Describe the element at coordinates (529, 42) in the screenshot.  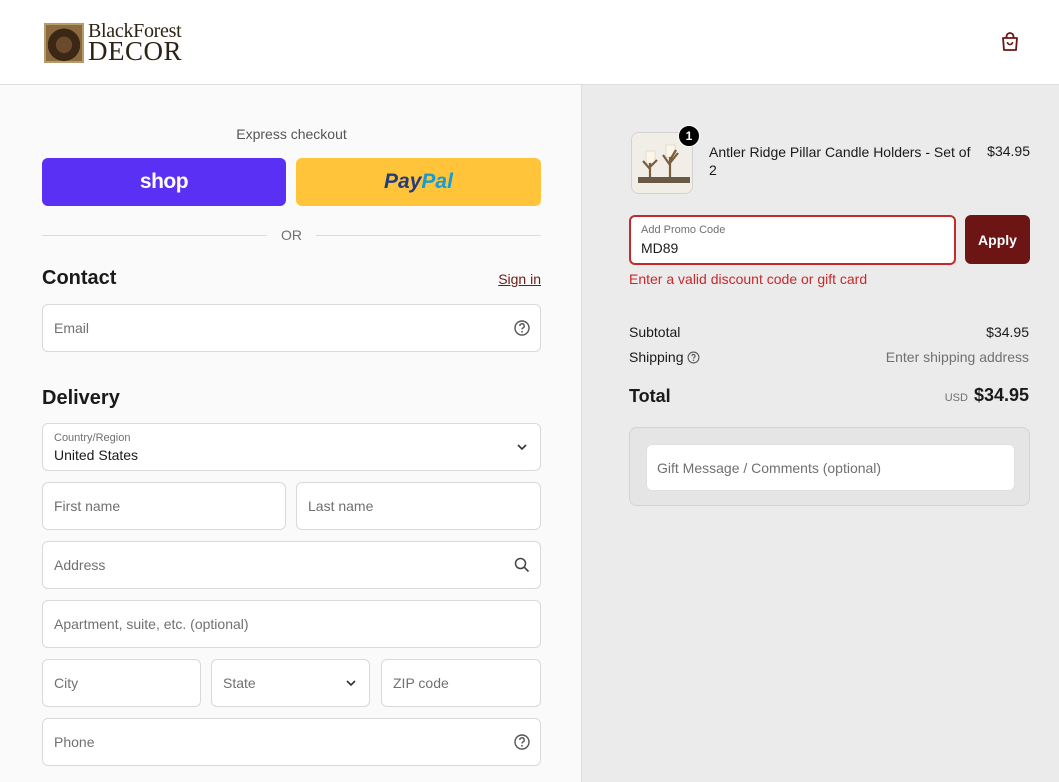
I see `header: BlackForest DECOR` at that location.